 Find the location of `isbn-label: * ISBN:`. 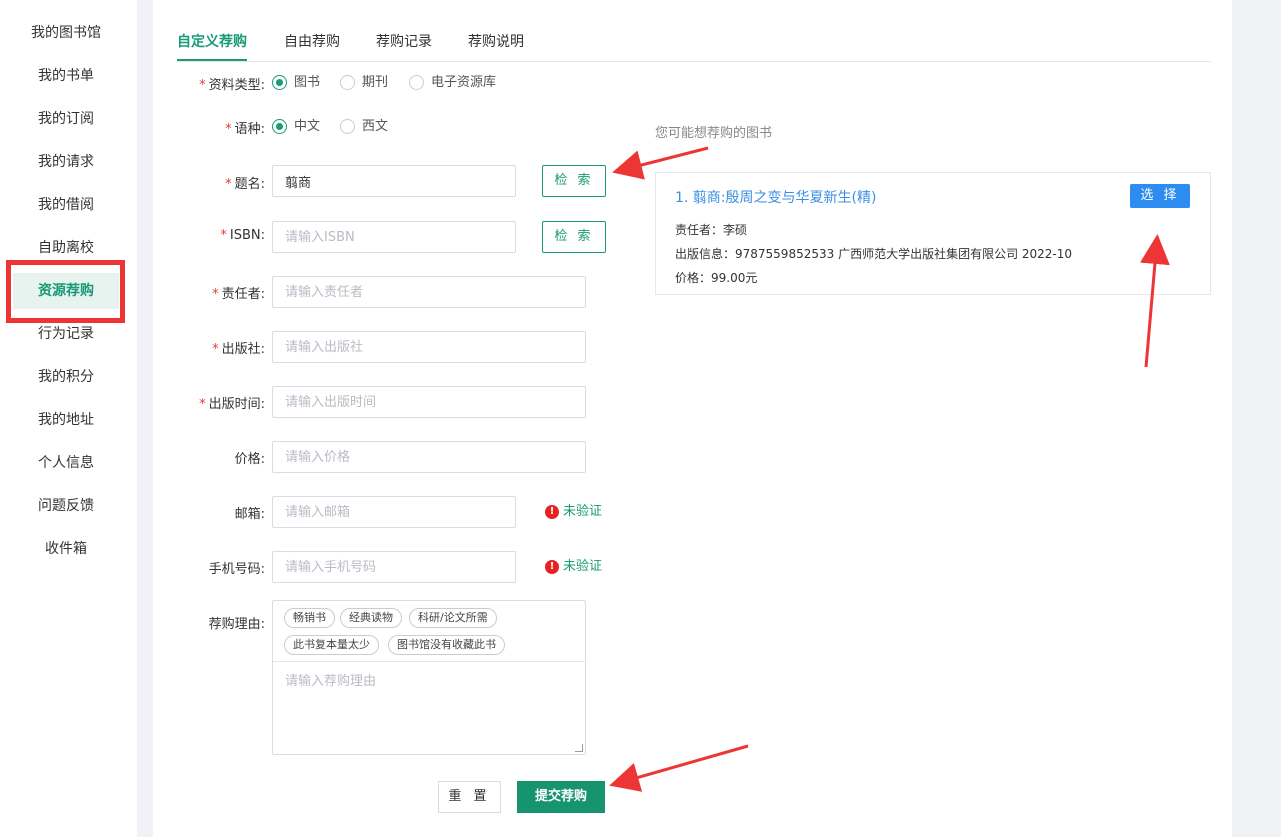

isbn-label: * ISBN: is located at coordinates (242, 235).